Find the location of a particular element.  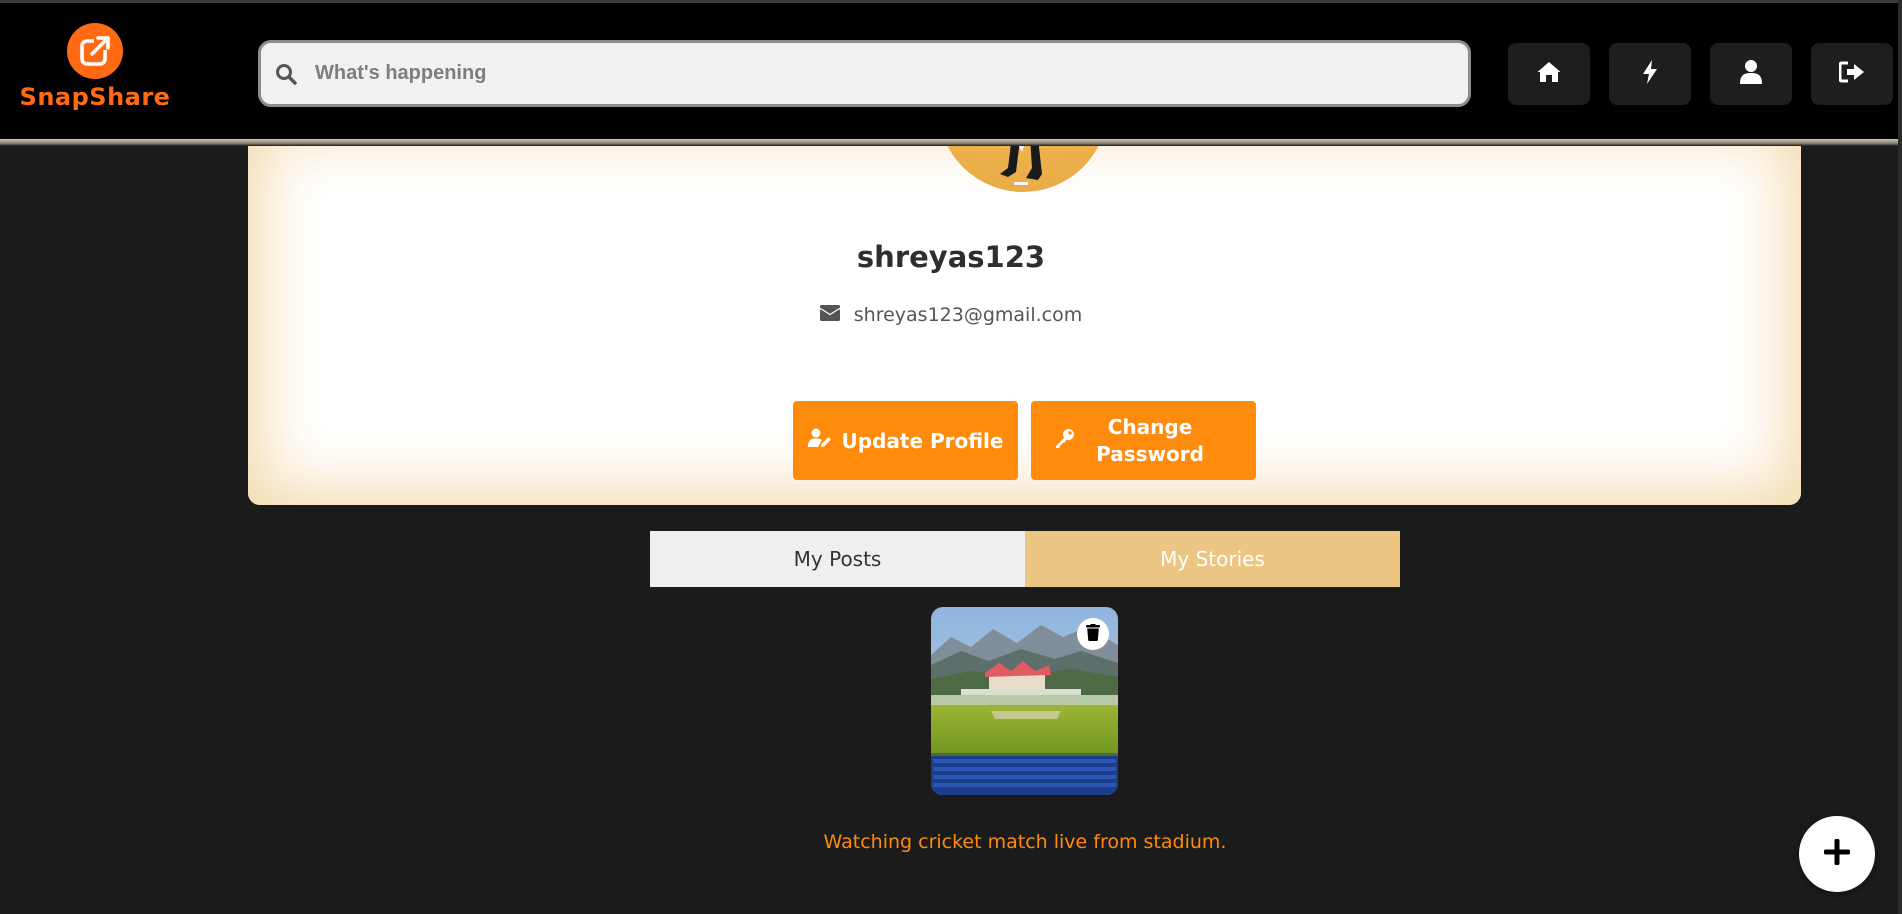

change-password-button: Change Password is located at coordinates (1143, 440).